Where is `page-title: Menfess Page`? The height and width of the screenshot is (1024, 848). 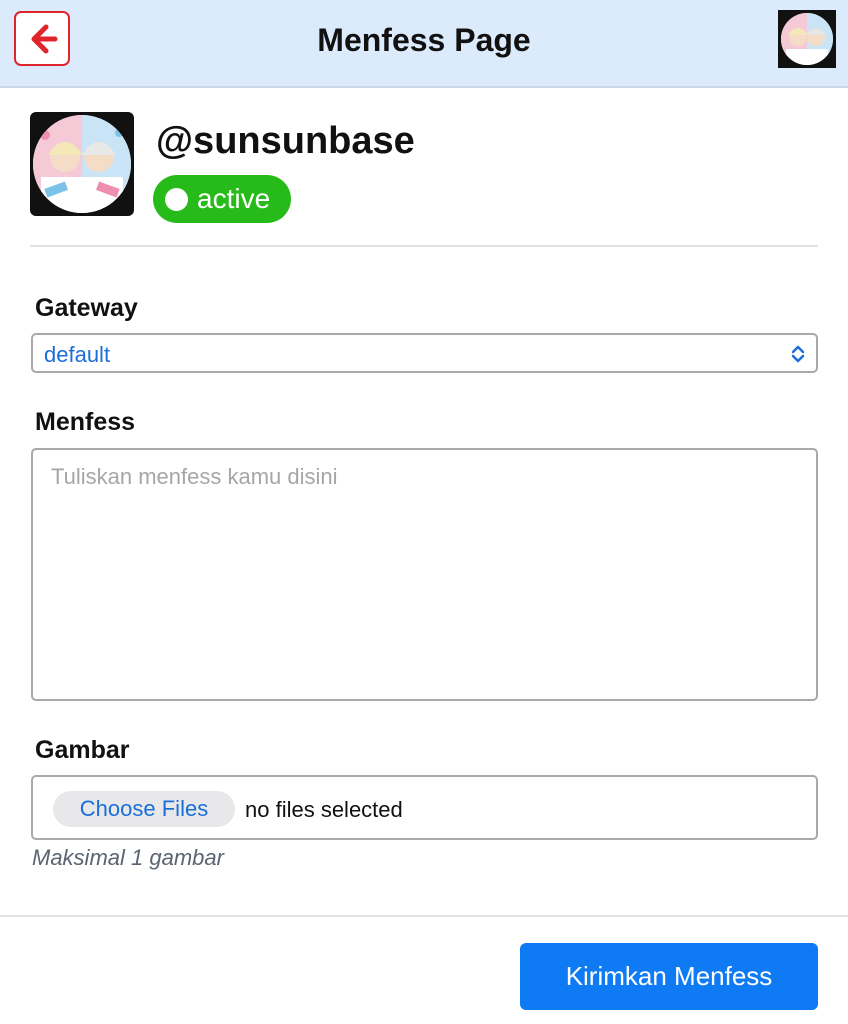 page-title: Menfess Page is located at coordinates (424, 40).